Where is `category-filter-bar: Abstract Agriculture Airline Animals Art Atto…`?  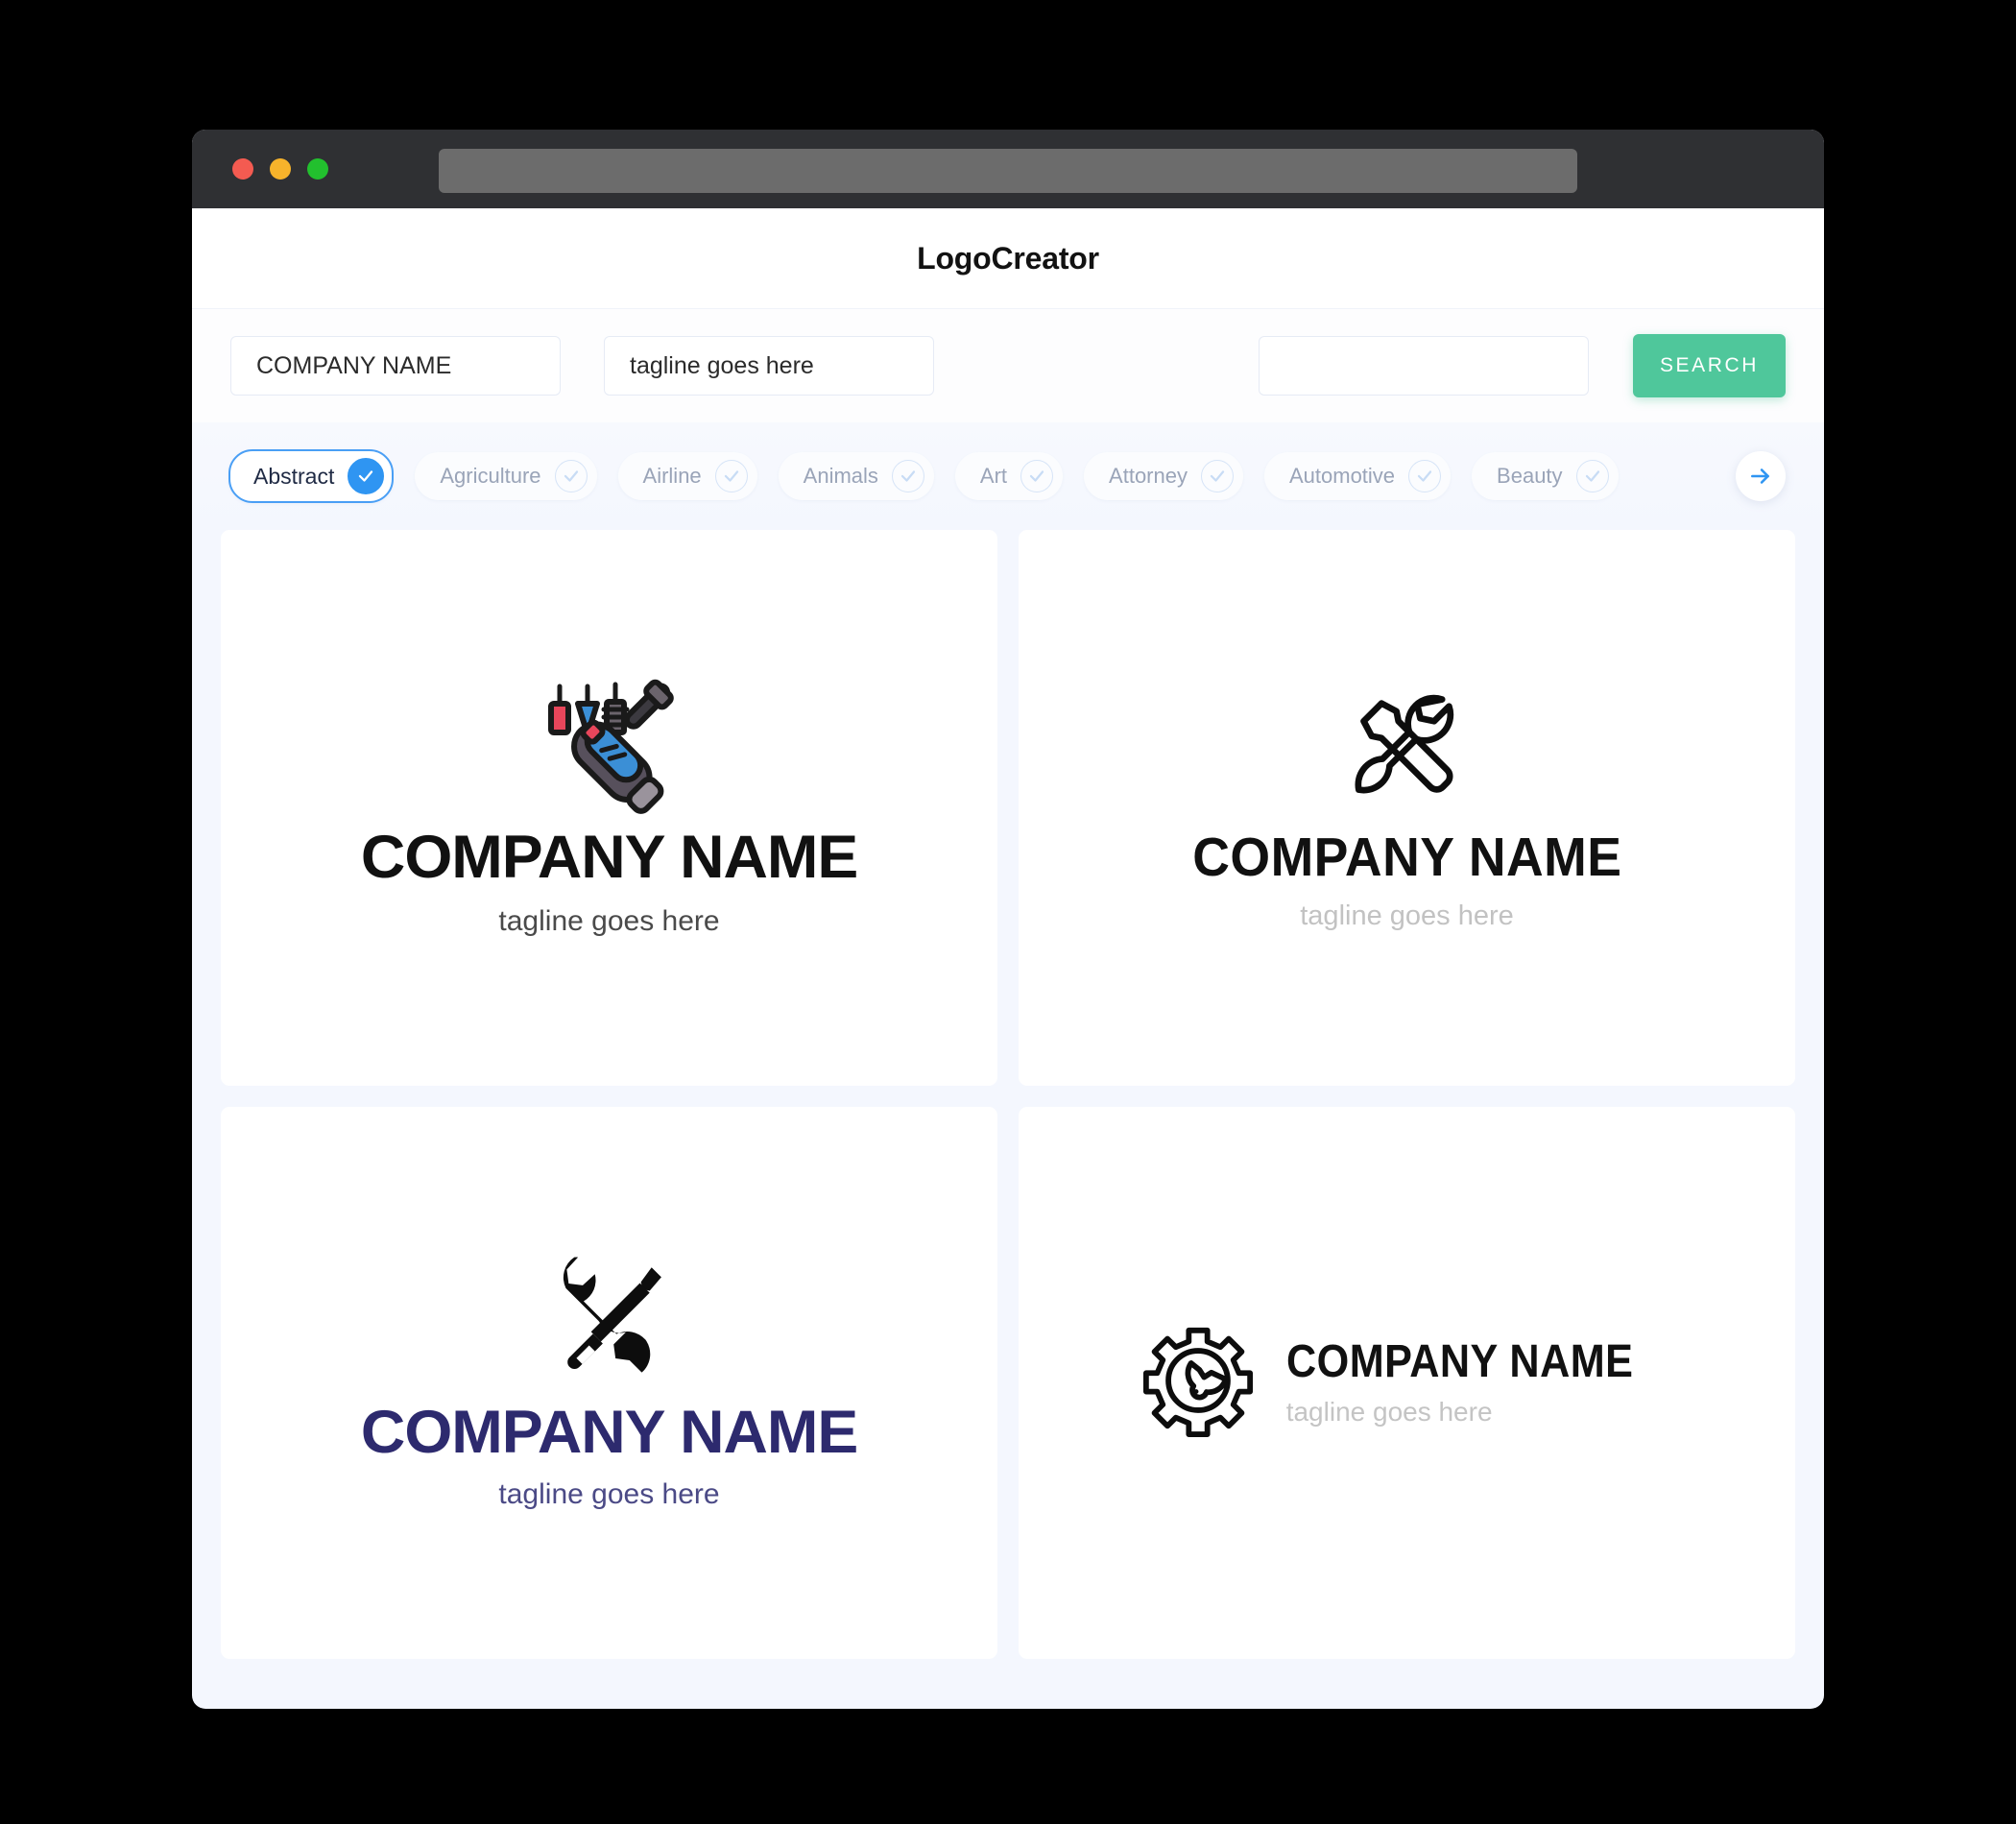 category-filter-bar: Abstract Agriculture Airline Animals Art Atto… is located at coordinates (1008, 476).